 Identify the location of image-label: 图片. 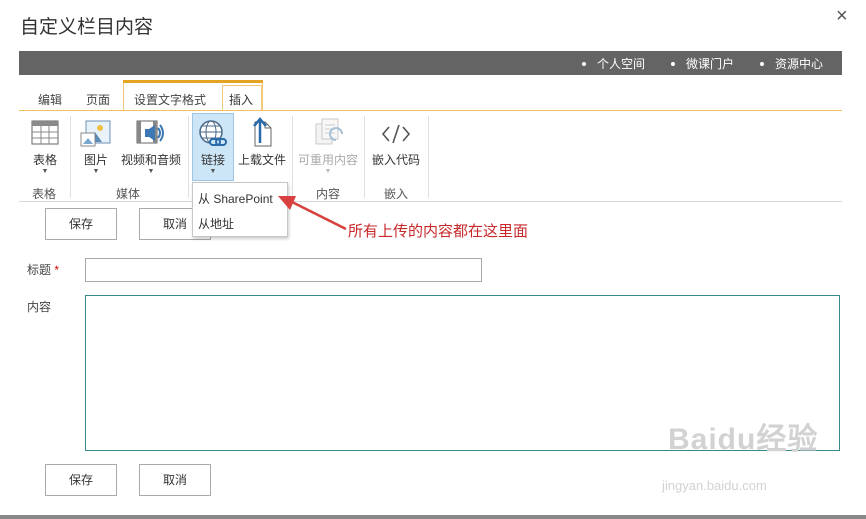
(95, 160).